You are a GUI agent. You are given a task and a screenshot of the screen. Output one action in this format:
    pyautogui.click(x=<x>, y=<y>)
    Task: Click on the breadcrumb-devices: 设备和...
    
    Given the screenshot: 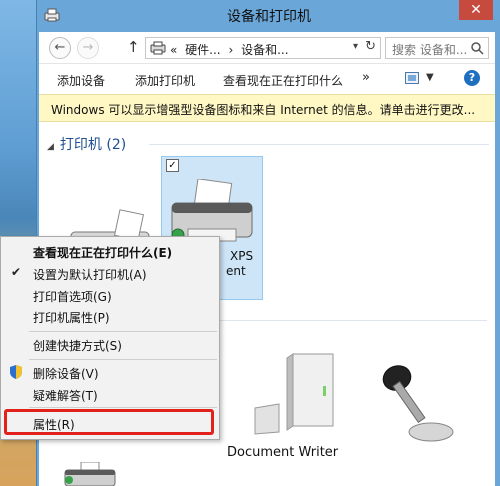 What is the action you would take?
    pyautogui.click(x=264, y=50)
    